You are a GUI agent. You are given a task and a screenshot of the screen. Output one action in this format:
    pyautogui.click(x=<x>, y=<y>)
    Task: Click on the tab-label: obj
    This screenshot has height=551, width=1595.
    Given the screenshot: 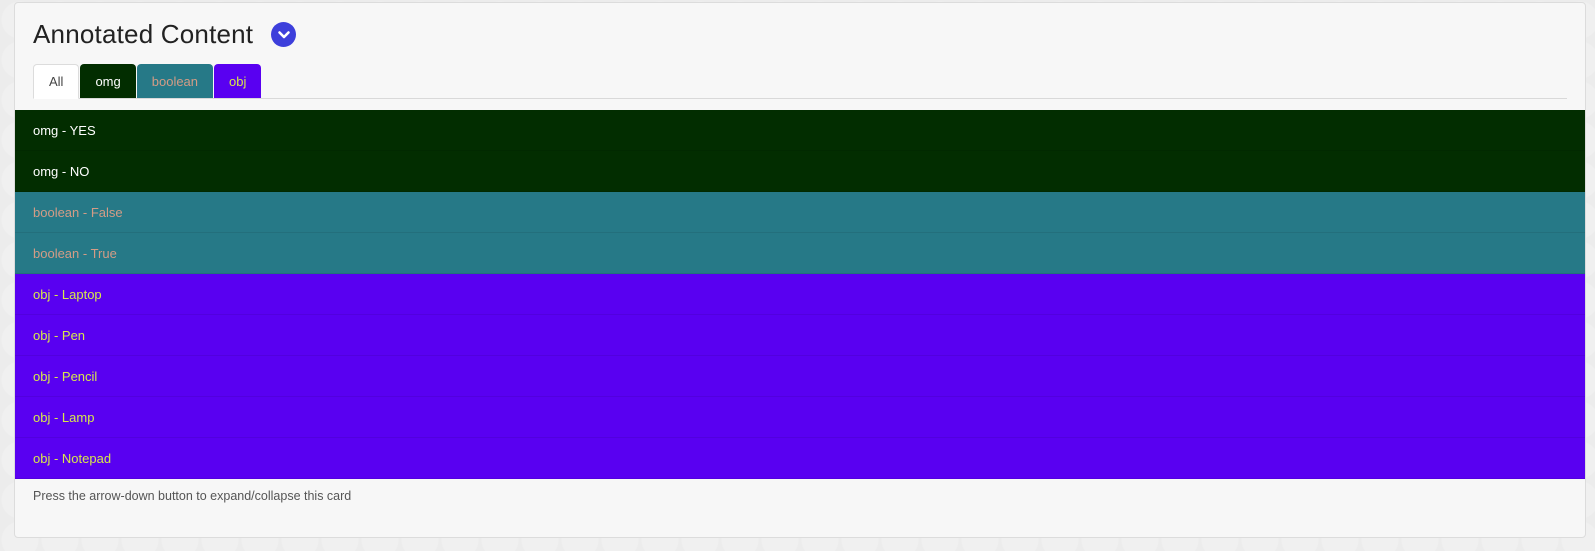 What is the action you would take?
    pyautogui.click(x=238, y=81)
    